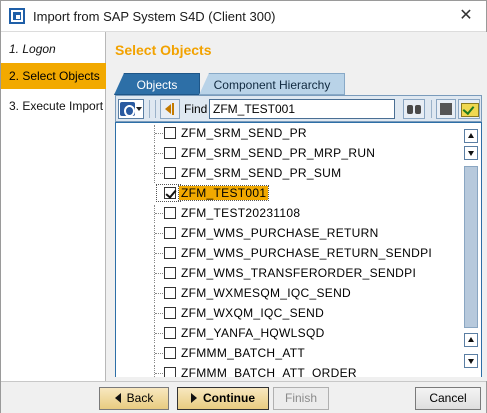 Image resolution: width=487 pixels, height=413 pixels. What do you see at coordinates (241, 213) in the screenshot?
I see `item-label: ZFM_TEST20231108` at bounding box center [241, 213].